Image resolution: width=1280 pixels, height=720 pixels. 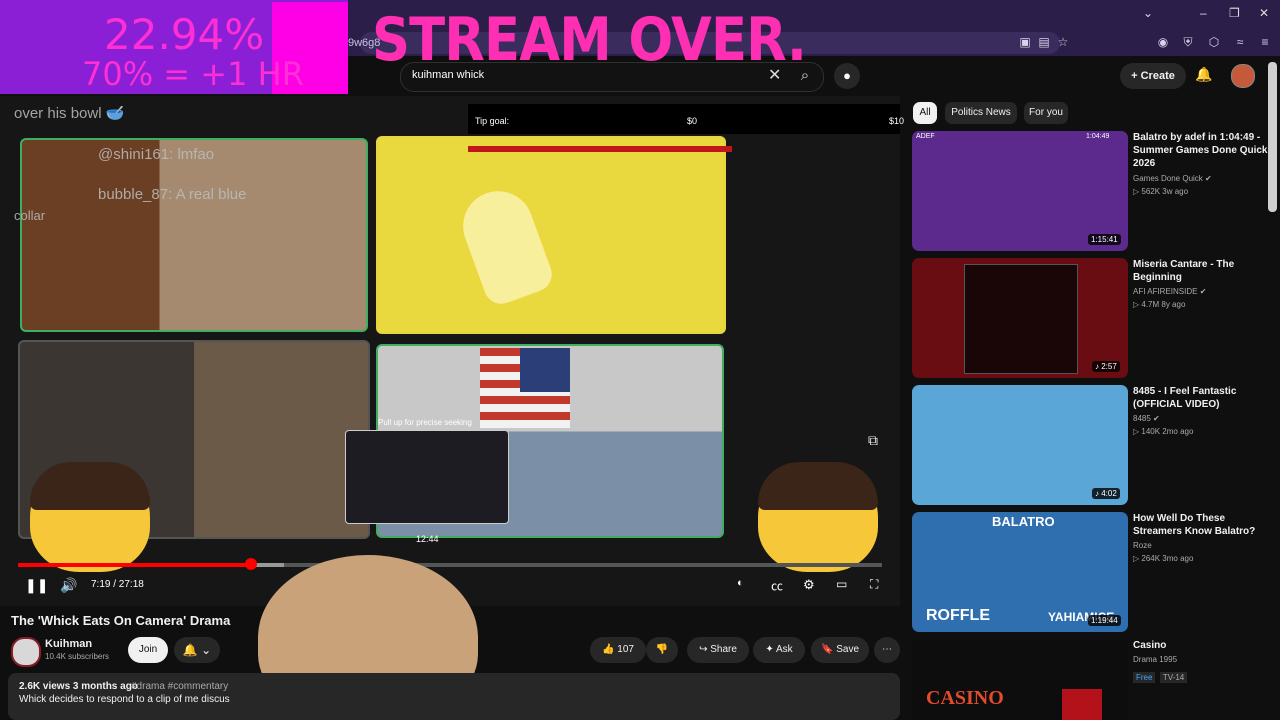 I want to click on dislike-button: 👎, so click(x=662, y=650).